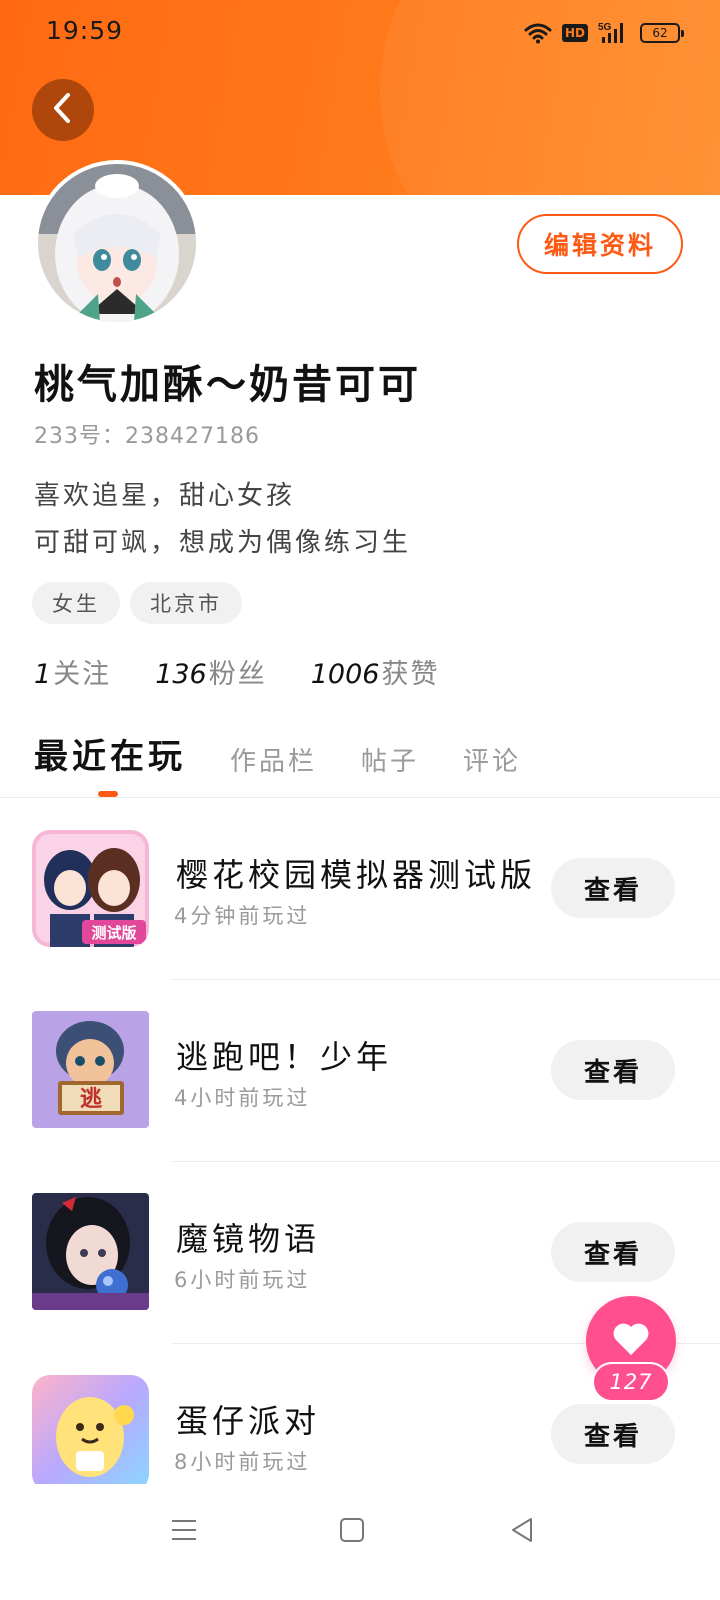 Image resolution: width=720 pixels, height=1600 pixels. Describe the element at coordinates (227, 385) in the screenshot. I see `username: 桃气加酥～奶昔可可` at that location.